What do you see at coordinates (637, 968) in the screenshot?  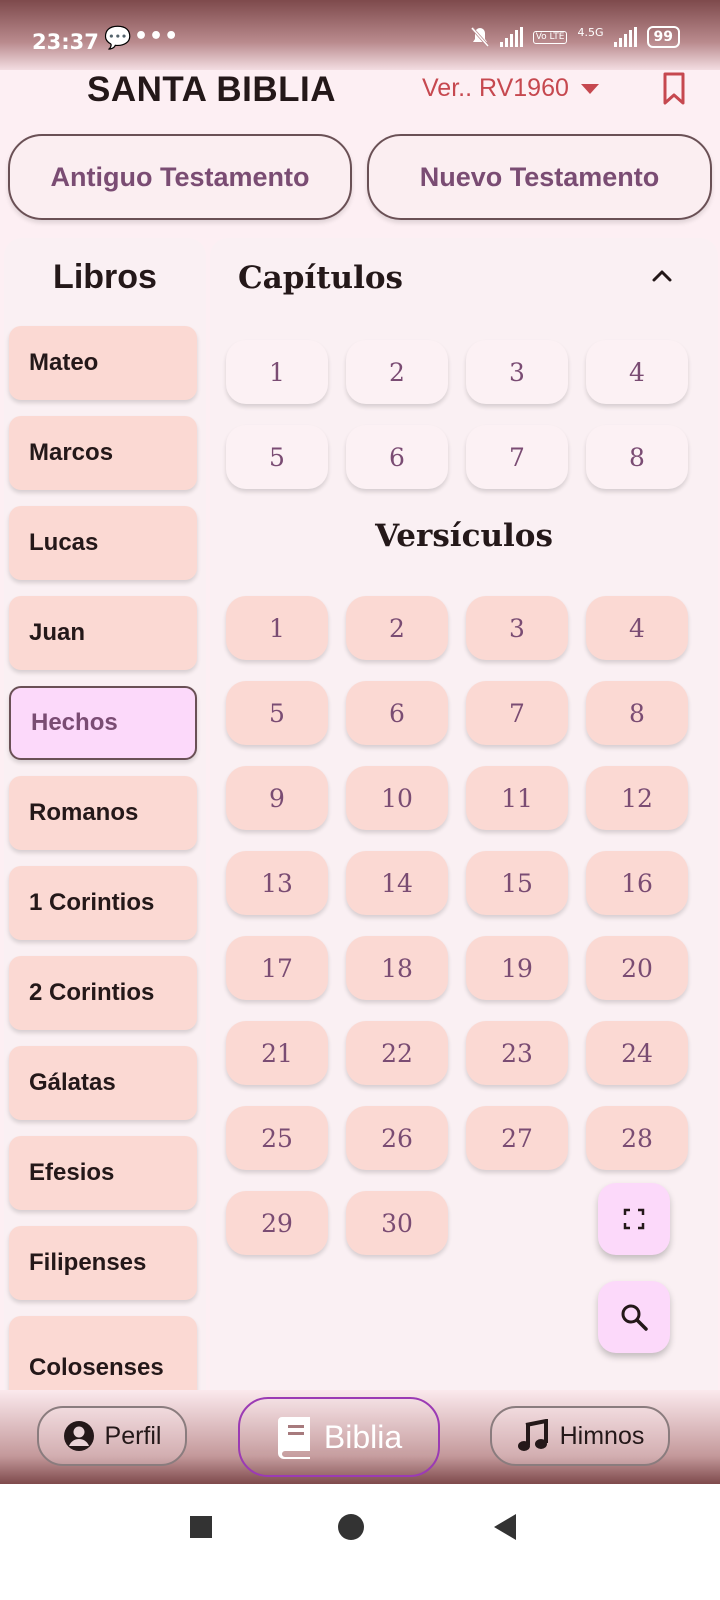 I see `verse-button: 20` at bounding box center [637, 968].